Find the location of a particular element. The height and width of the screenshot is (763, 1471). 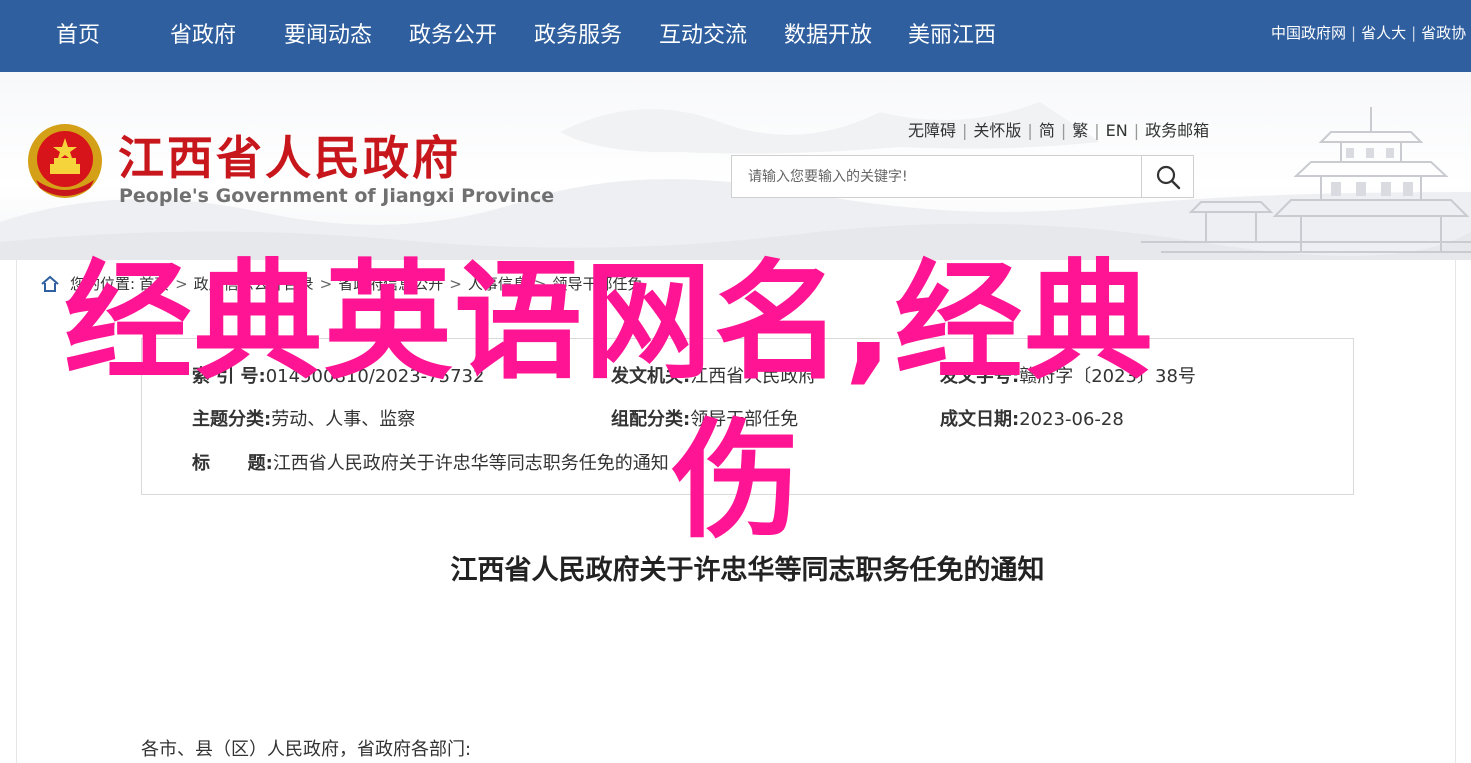

elderly-care-mode-link: 关怀版 is located at coordinates (997, 130).